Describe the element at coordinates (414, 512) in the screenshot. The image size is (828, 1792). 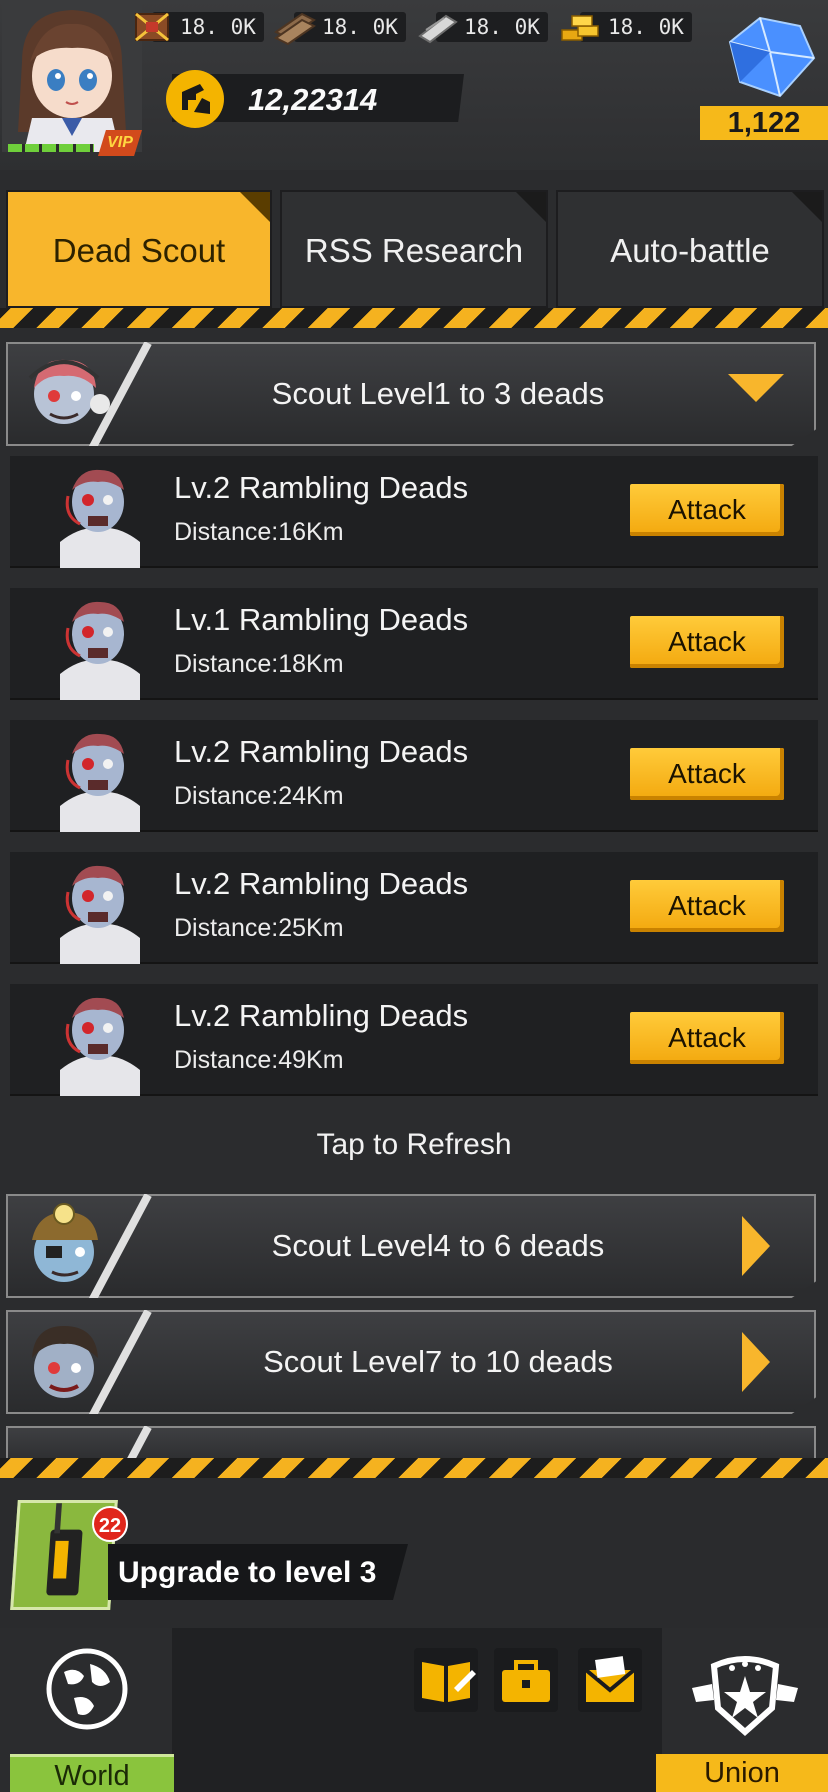
I see `target-row: Lv.2 Rambling Deads Distance:16Km Attack` at that location.